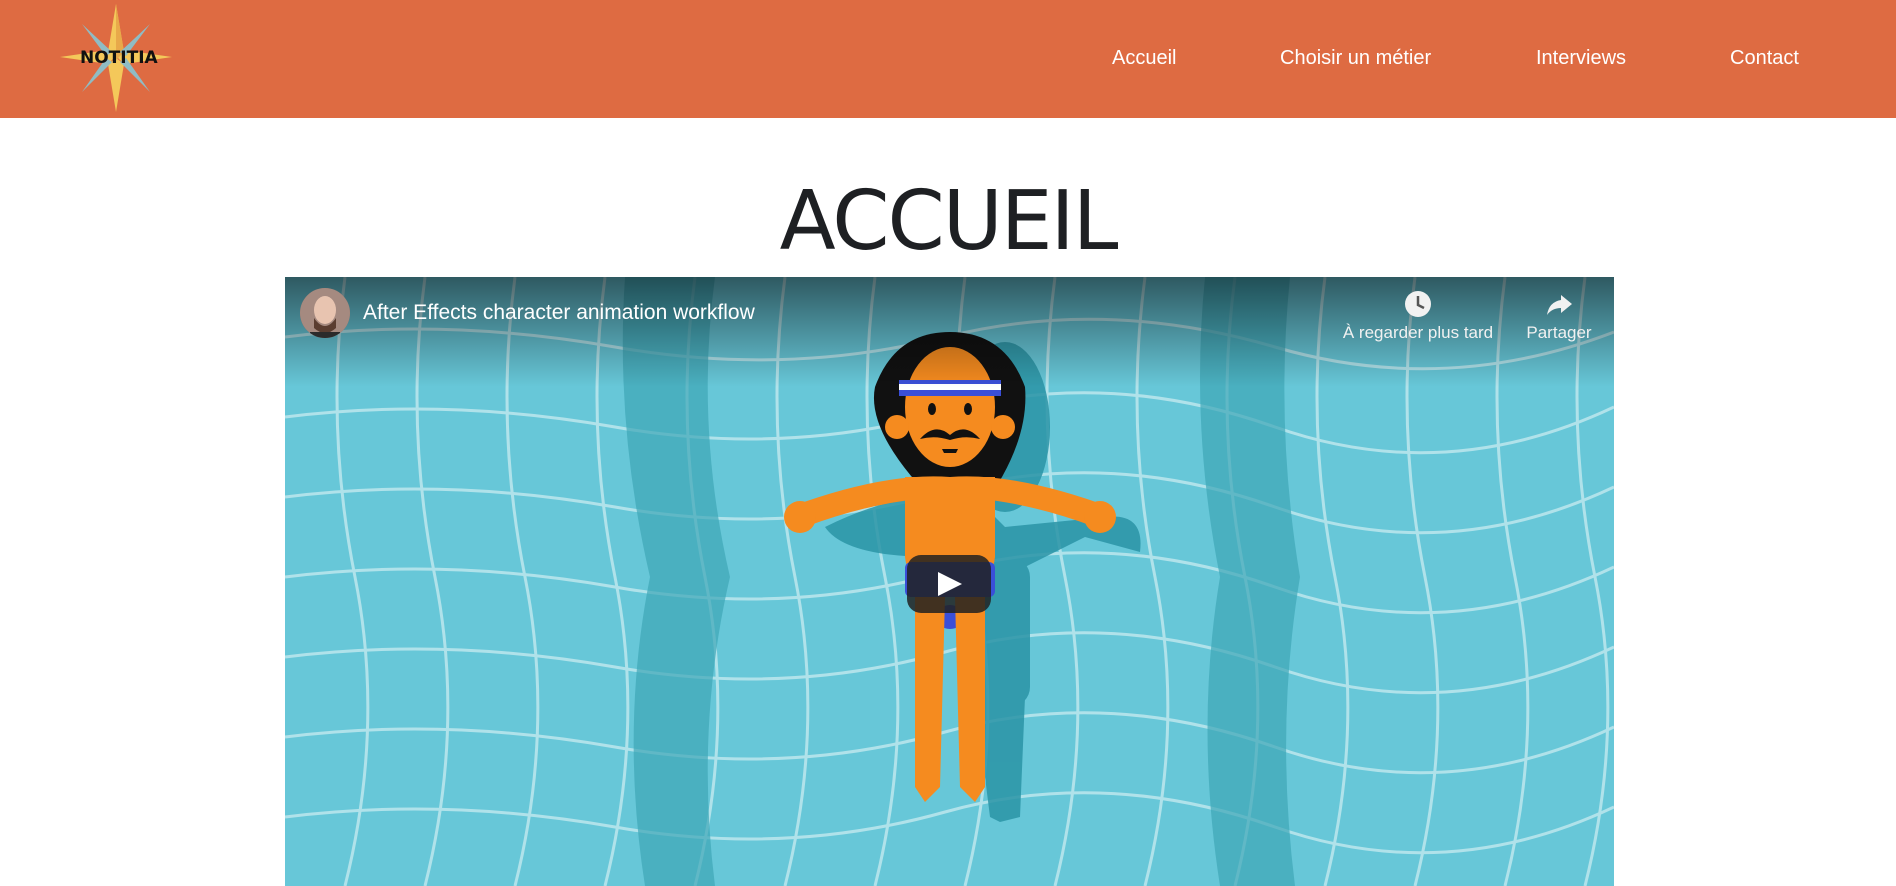 This screenshot has width=1896, height=886. I want to click on share-arrow-icon, so click(1559, 305).